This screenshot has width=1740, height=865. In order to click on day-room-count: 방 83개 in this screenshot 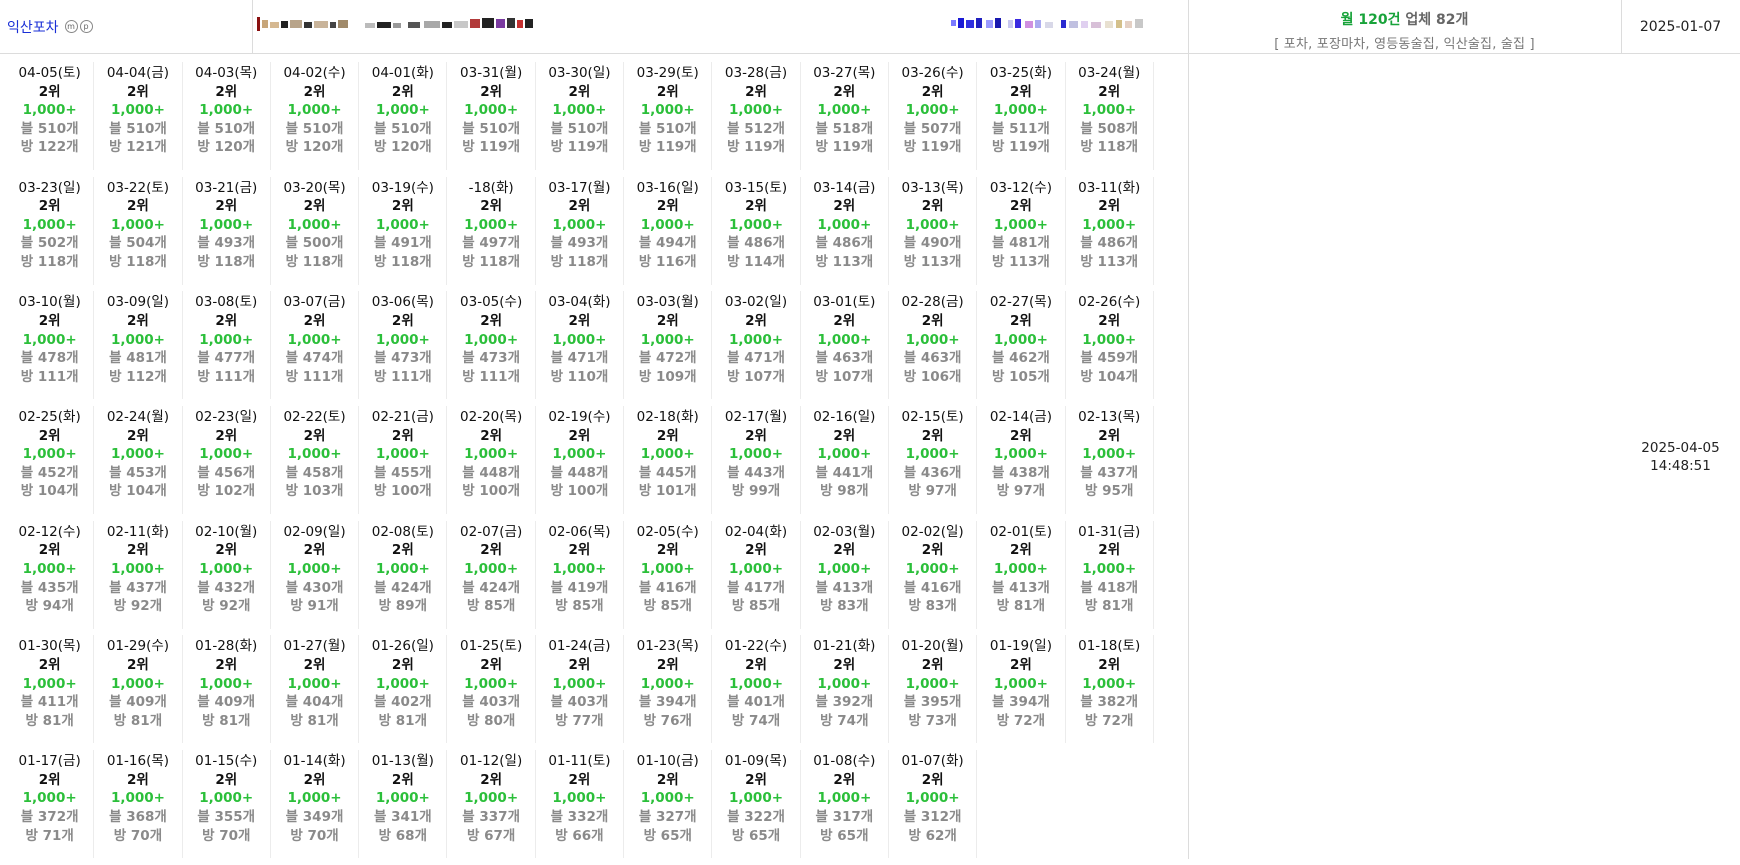, I will do `click(844, 606)`.